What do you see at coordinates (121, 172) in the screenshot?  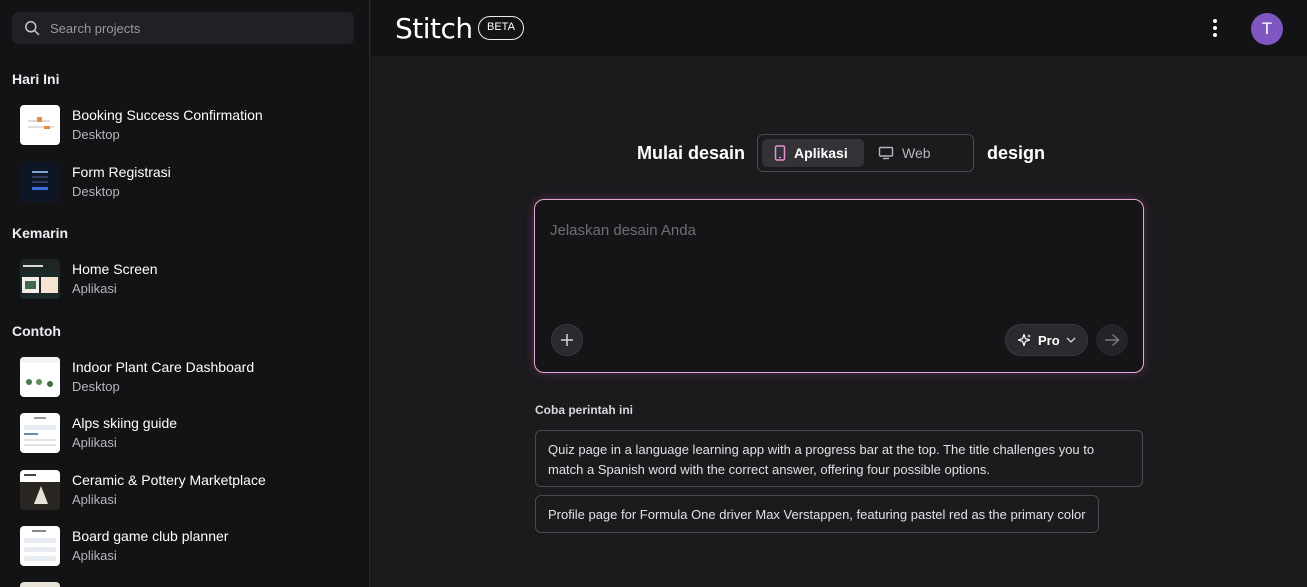 I see `project-name: Form Registrasi` at bounding box center [121, 172].